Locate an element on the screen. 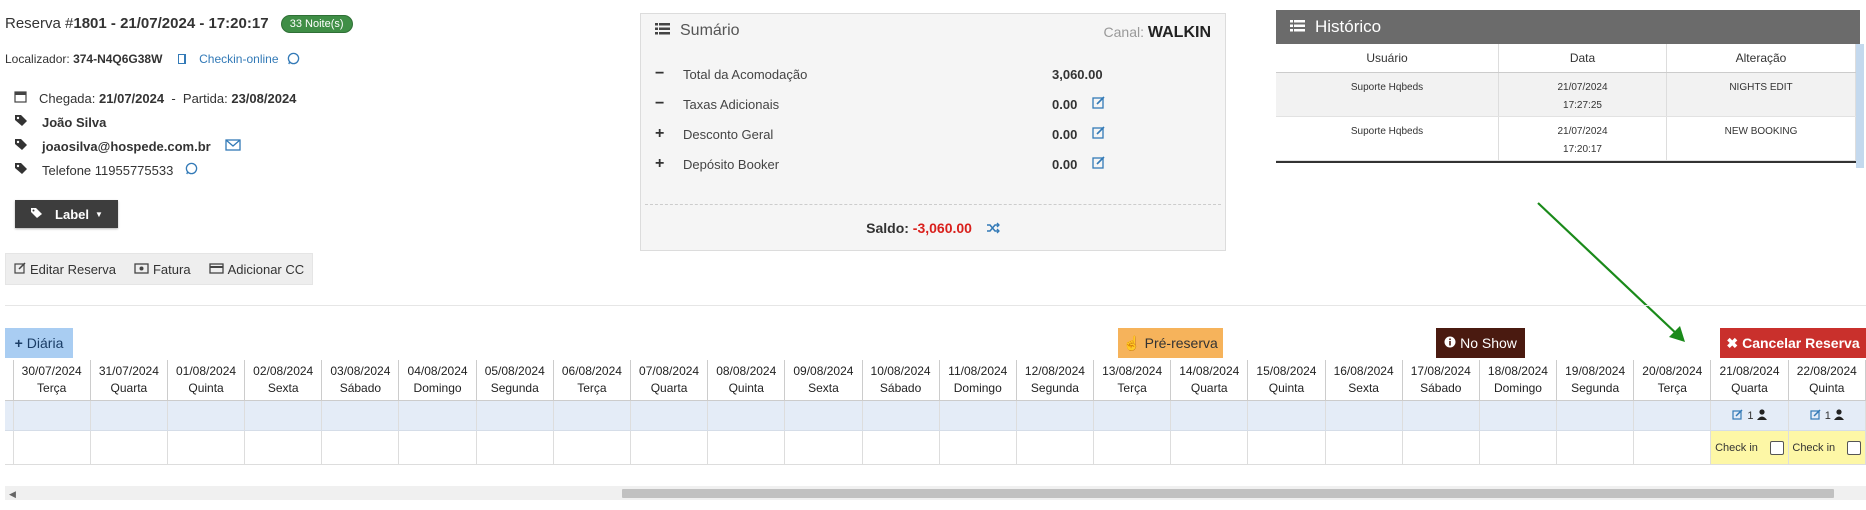  arrival-value: 21/07/2024 is located at coordinates (132, 98).